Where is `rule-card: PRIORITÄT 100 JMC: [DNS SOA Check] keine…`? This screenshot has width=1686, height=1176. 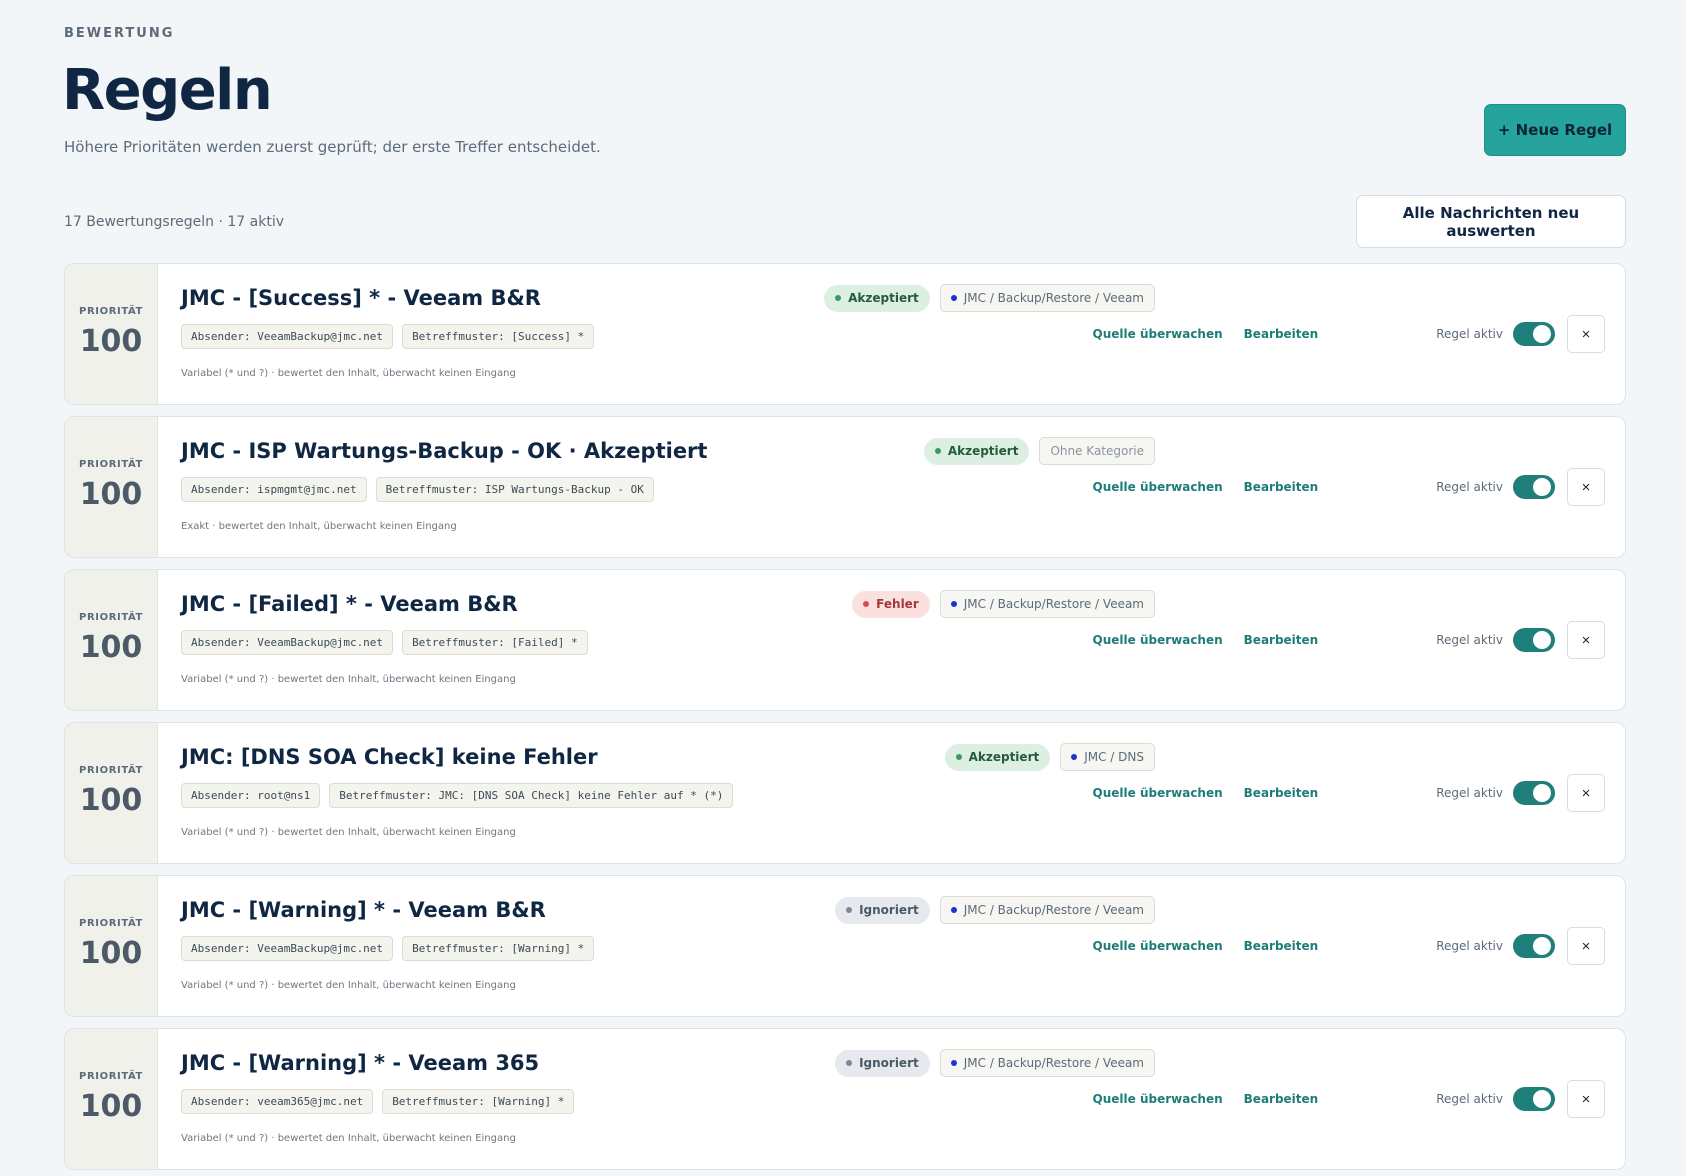
rule-card: PRIORITÄT 100 JMC: [DNS SOA Check] keine… is located at coordinates (845, 793).